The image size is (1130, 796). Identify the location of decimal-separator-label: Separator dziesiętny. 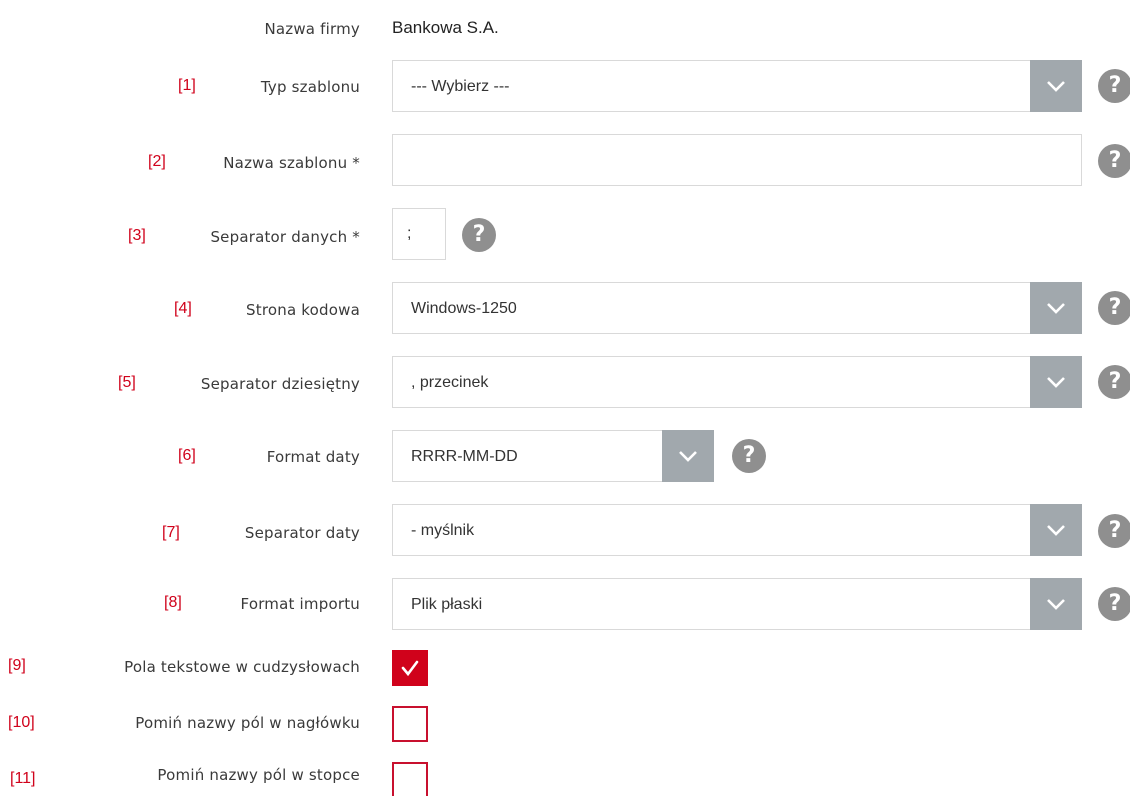
(280, 384).